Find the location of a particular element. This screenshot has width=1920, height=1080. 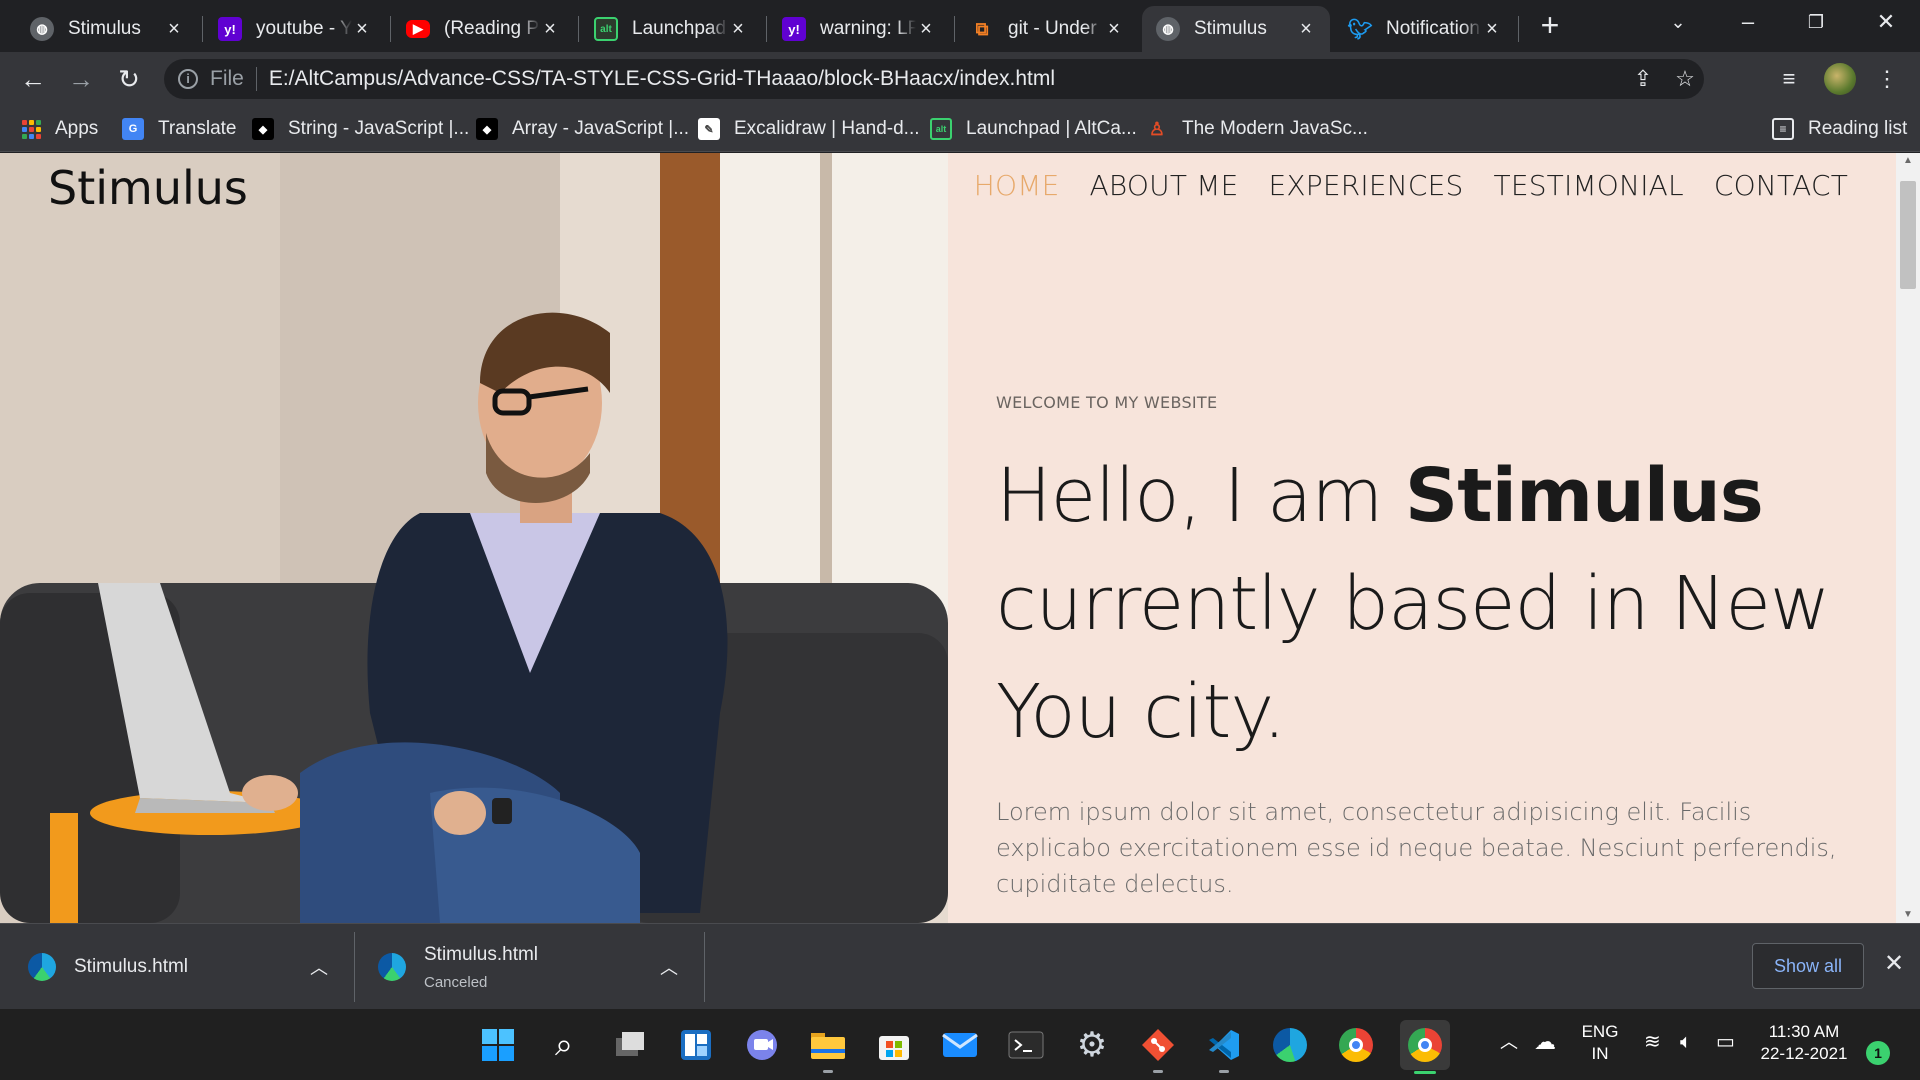

info-icon: i is located at coordinates (188, 79).